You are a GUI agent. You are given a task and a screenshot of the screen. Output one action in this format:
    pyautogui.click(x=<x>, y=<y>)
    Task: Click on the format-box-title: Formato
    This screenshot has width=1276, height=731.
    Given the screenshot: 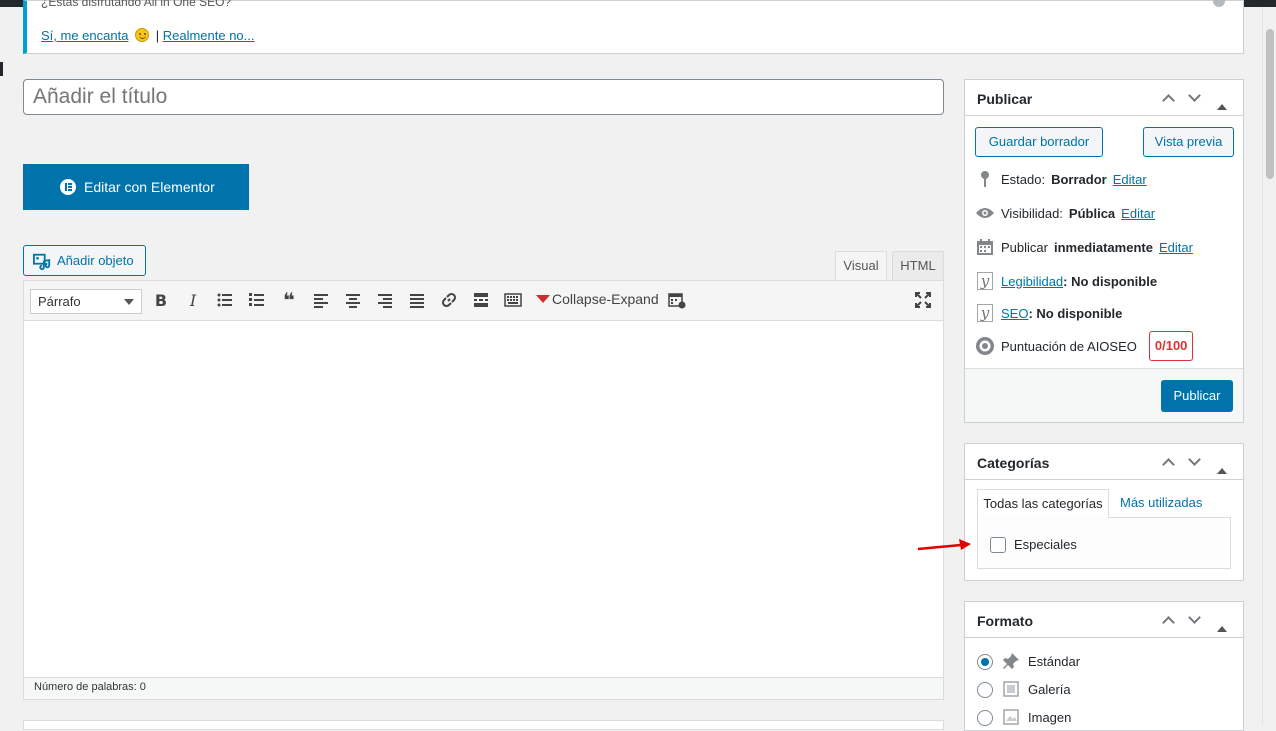 What is the action you would take?
    pyautogui.click(x=1005, y=621)
    